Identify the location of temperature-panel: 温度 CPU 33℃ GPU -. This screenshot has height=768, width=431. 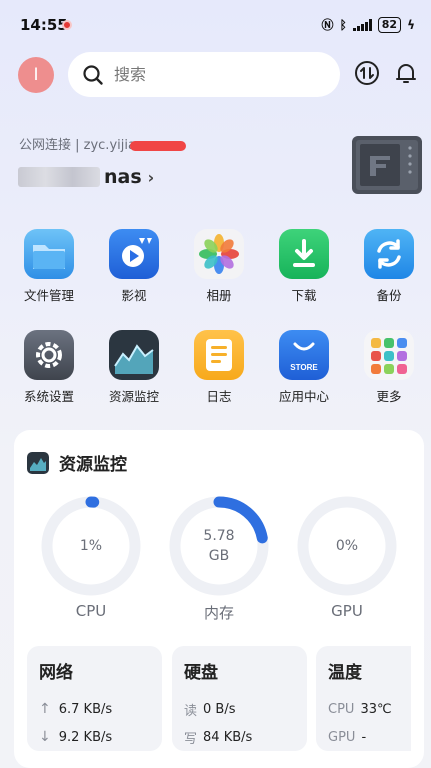
(363, 698).